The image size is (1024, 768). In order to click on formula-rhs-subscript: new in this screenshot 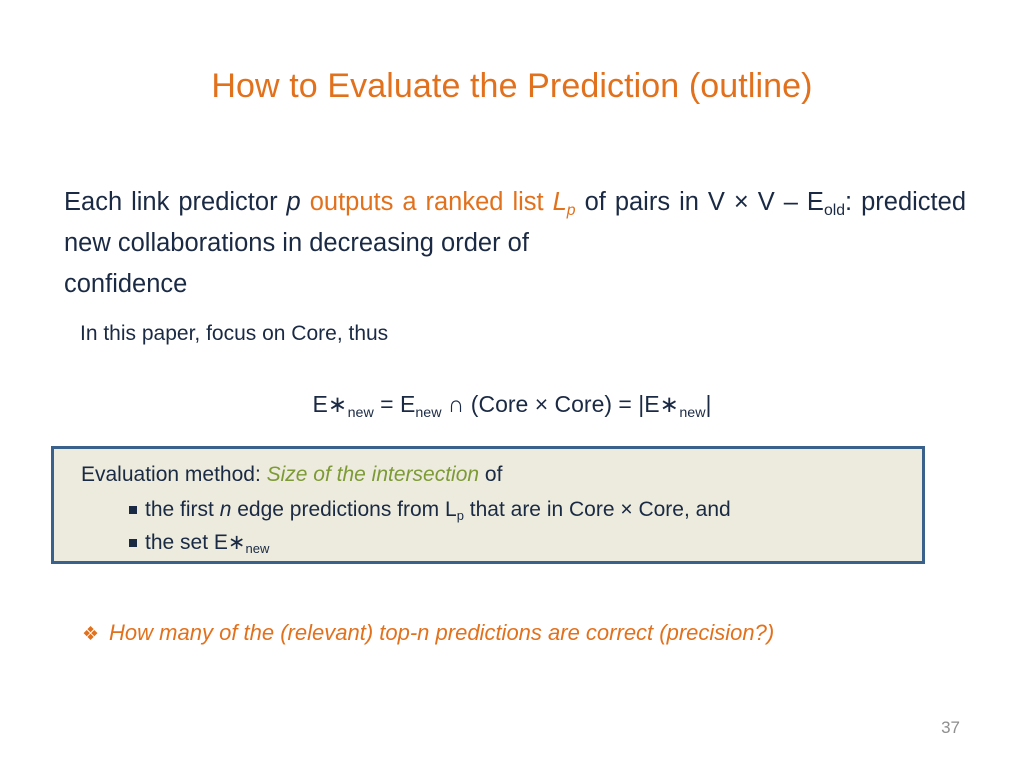, I will do `click(692, 412)`.